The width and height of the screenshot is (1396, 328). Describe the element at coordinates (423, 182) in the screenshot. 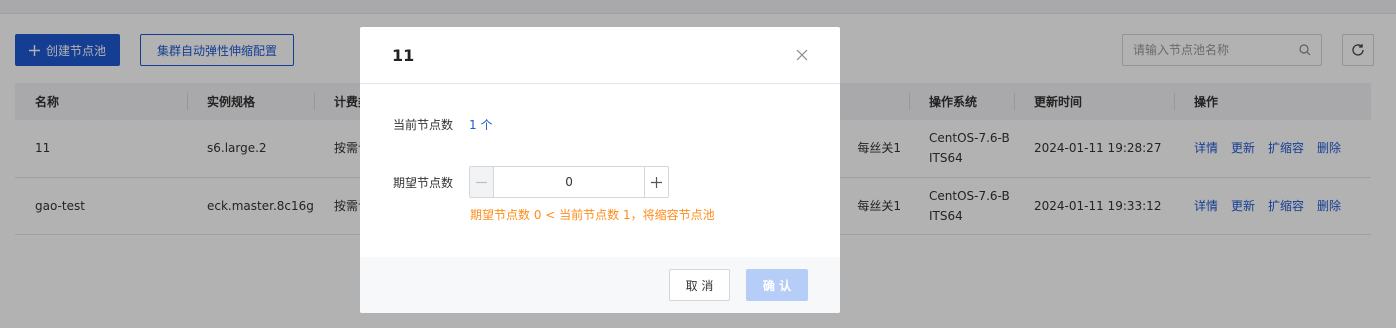

I see `desired-count-label: 期望节点数` at that location.